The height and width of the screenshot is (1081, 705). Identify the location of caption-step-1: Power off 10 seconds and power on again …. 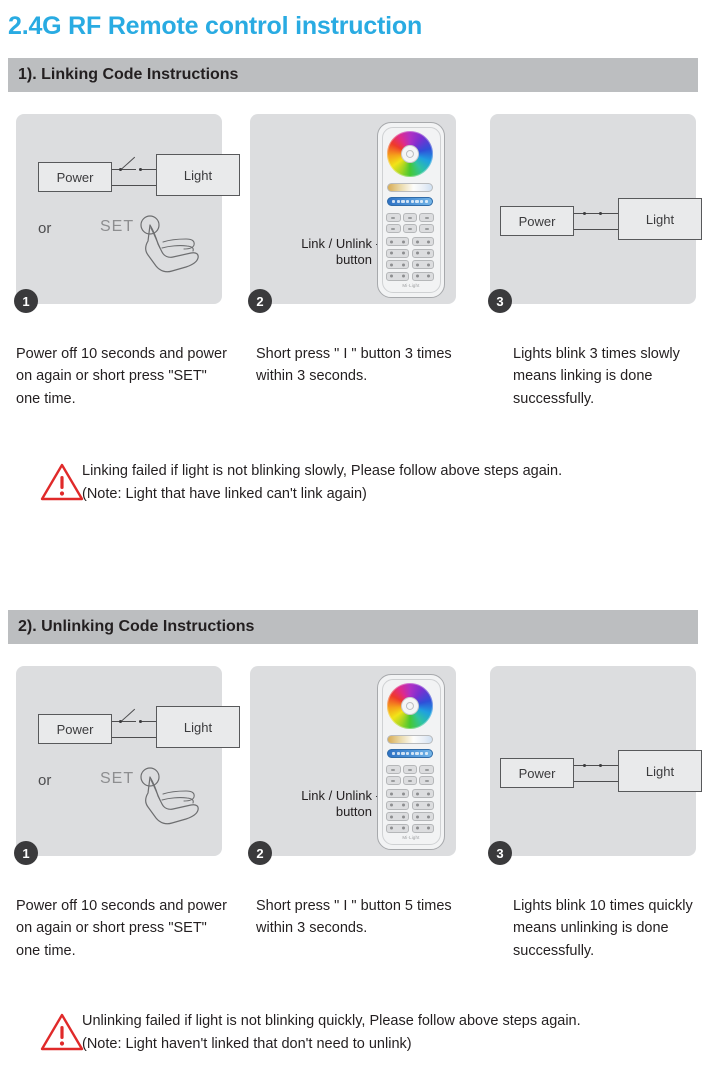
(121, 376).